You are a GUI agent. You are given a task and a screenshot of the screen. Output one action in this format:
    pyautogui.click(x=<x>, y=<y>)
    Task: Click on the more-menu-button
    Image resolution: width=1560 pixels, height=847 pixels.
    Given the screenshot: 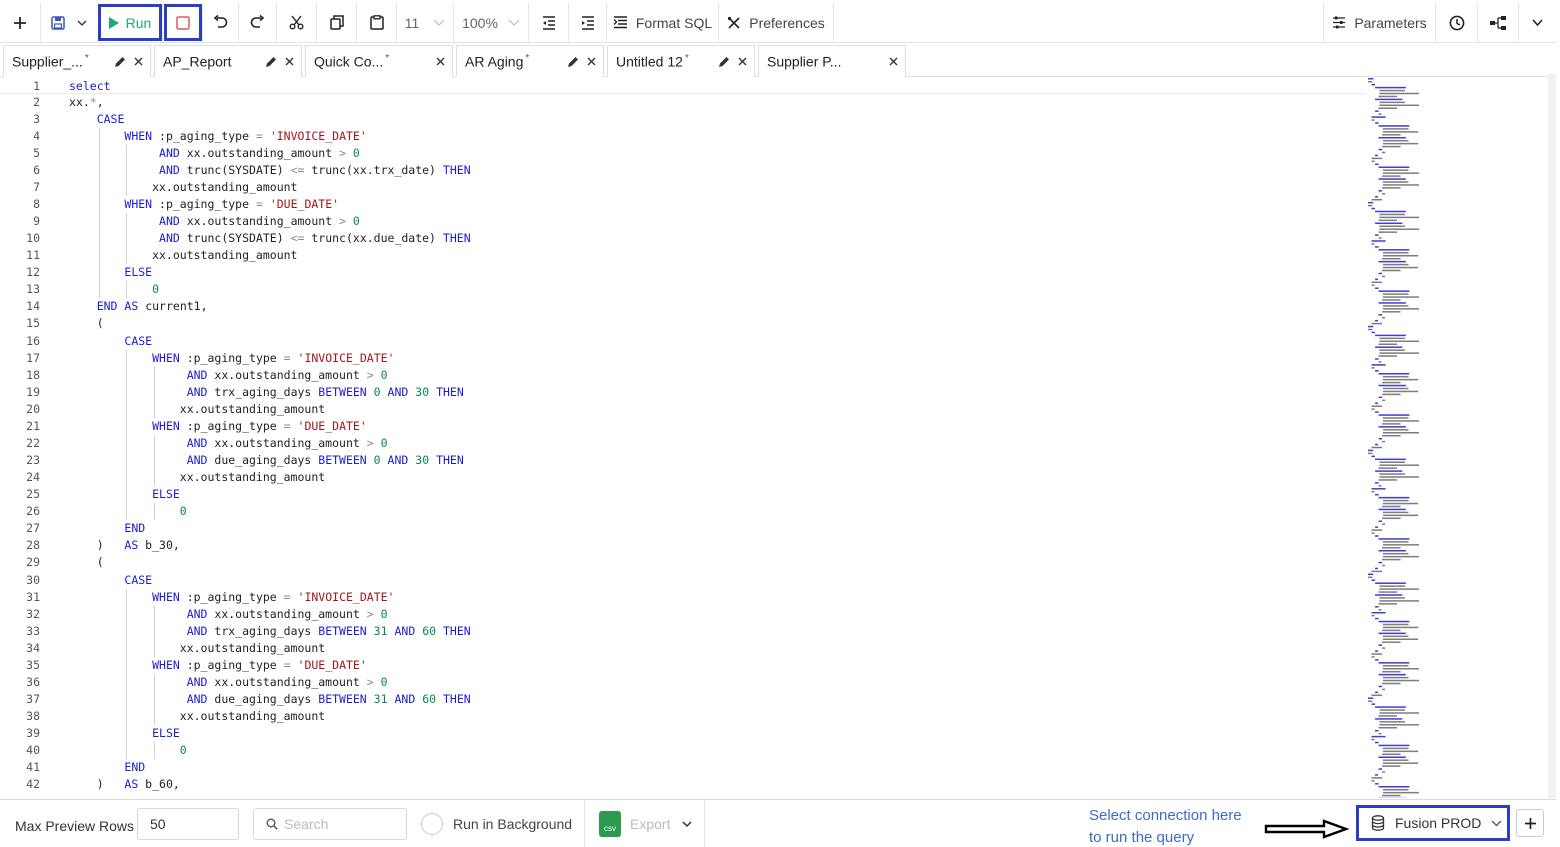 What is the action you would take?
    pyautogui.click(x=1537, y=22)
    